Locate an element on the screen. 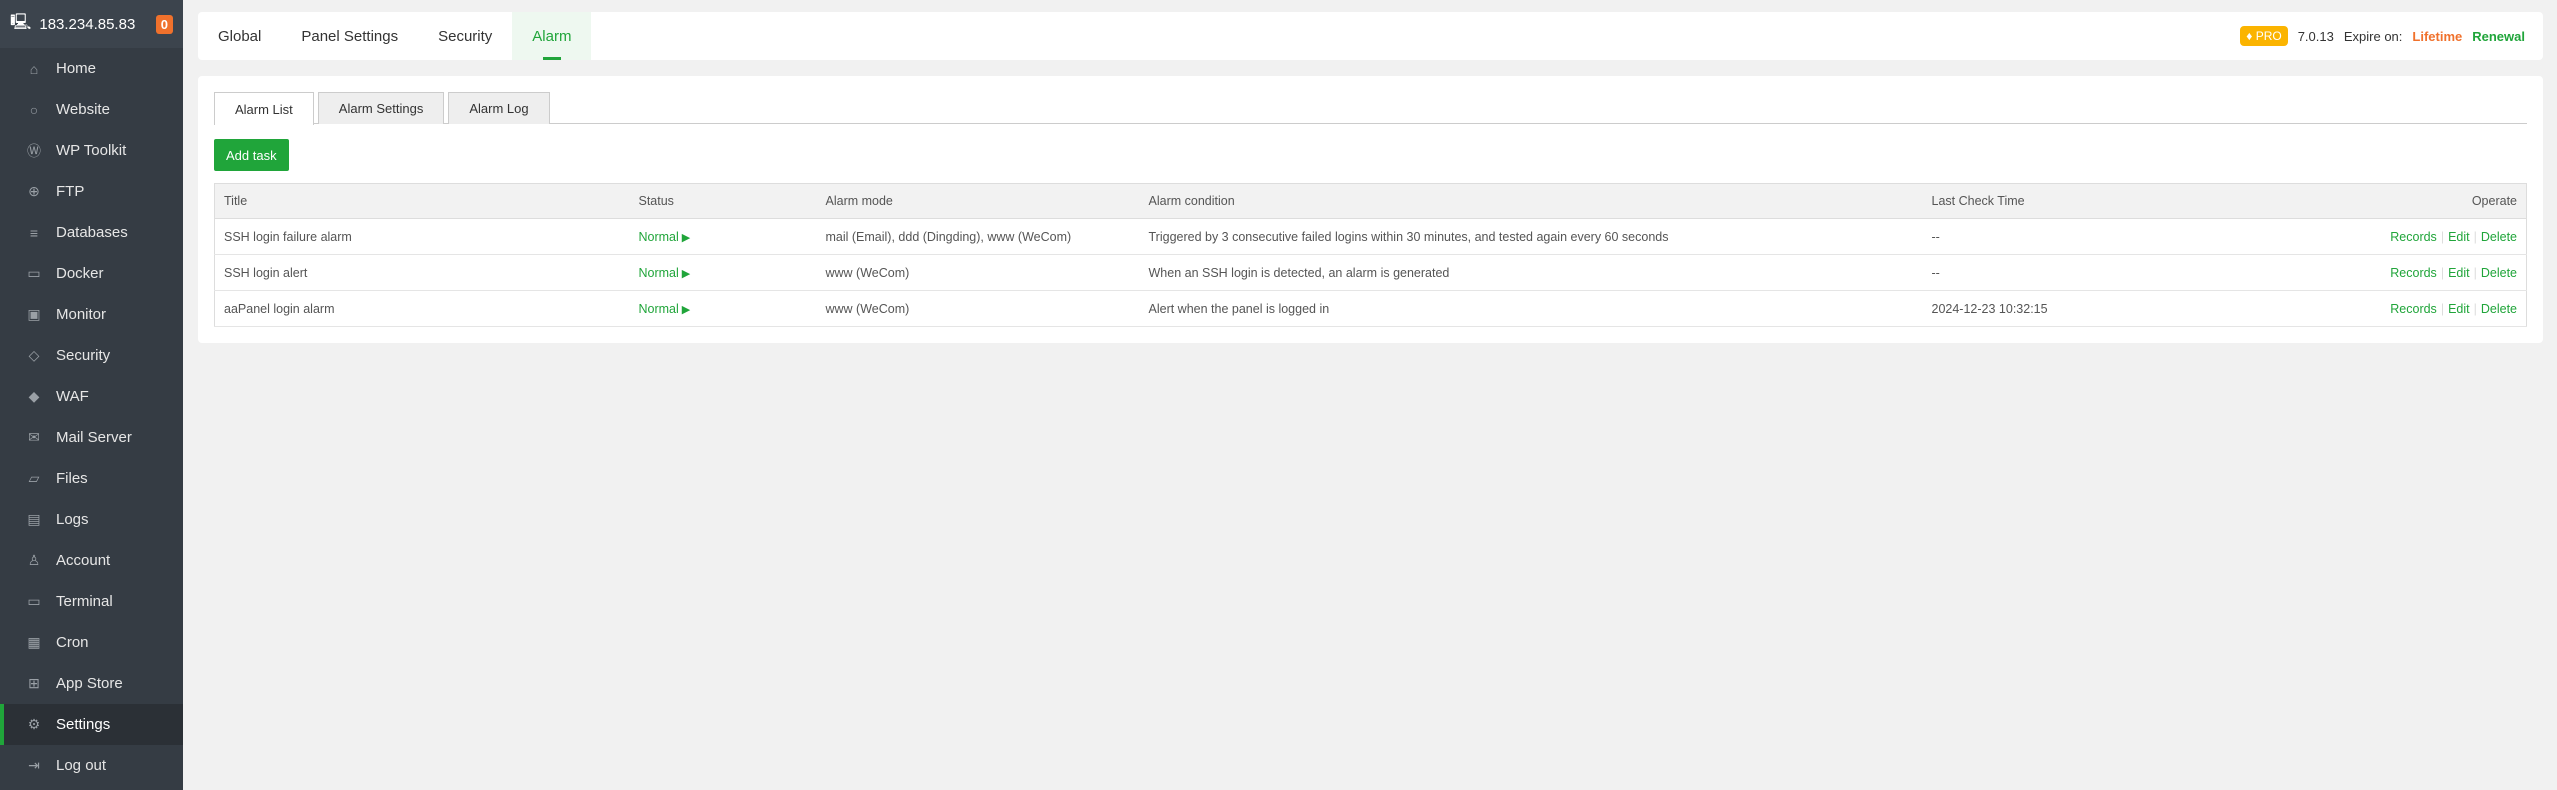 Image resolution: width=2557 pixels, height=790 pixels. calendar-icon: ▦ is located at coordinates (34, 642).